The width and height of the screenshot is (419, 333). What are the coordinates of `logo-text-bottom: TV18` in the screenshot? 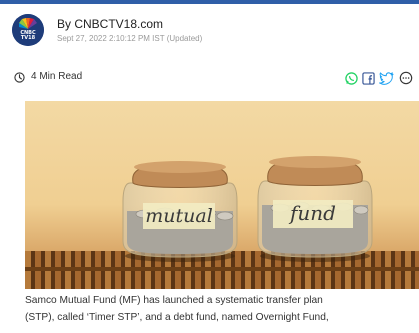 It's located at (28, 38).